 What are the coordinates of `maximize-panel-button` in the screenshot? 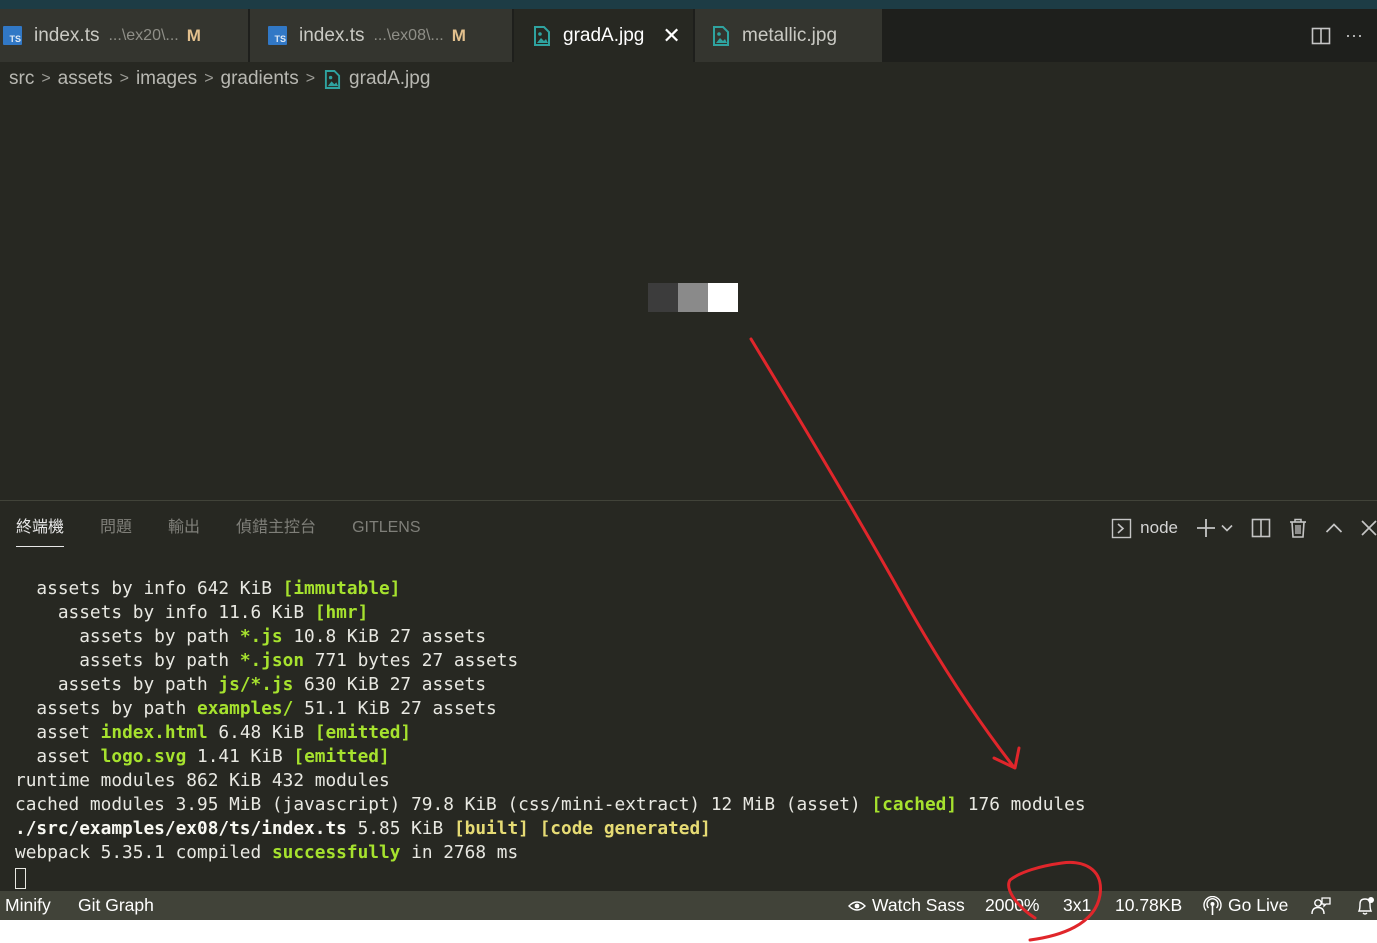 It's located at (1334, 528).